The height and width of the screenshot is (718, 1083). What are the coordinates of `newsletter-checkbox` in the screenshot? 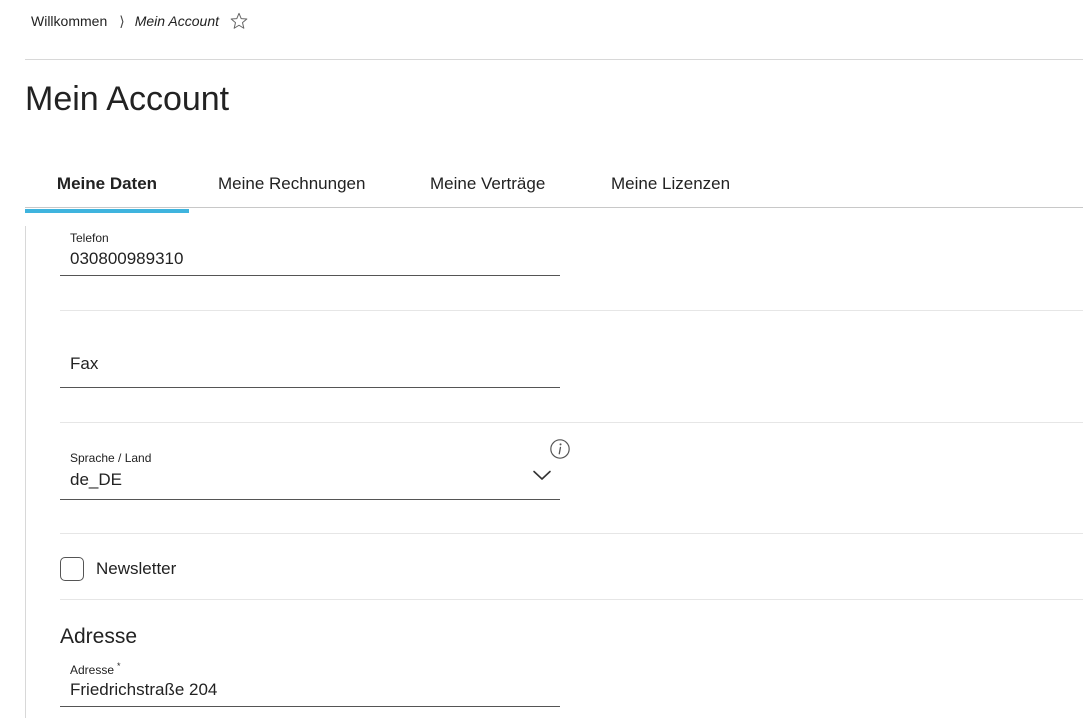 It's located at (72, 569).